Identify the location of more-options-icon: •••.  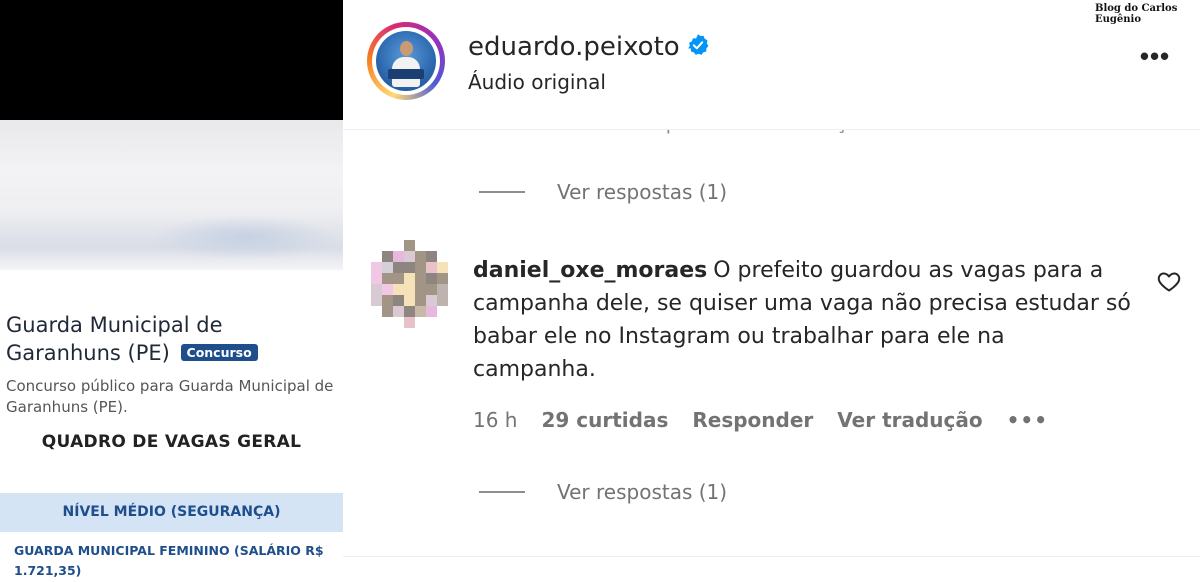
(1155, 57).